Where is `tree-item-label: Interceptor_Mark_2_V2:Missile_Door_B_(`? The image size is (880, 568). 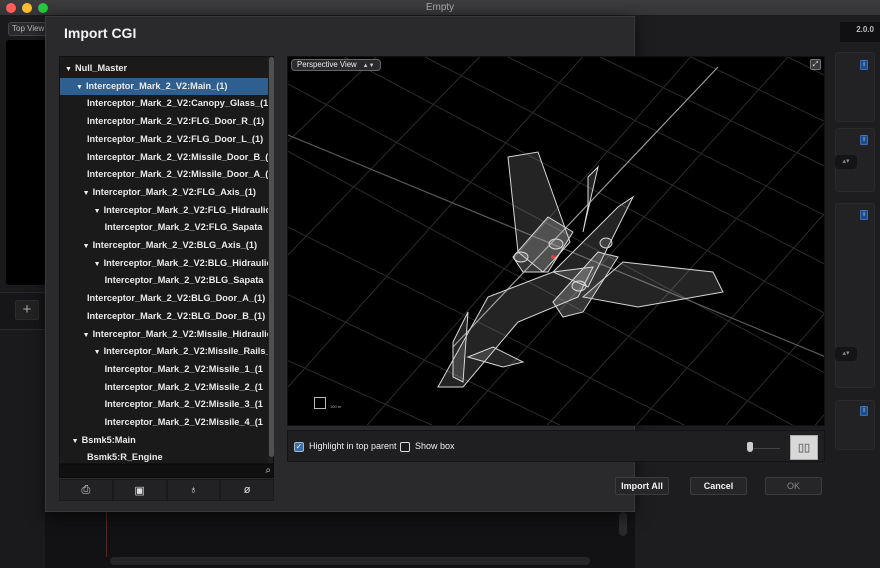 tree-item-label: Interceptor_Mark_2_V2:Missile_Door_B_( is located at coordinates (177, 156).